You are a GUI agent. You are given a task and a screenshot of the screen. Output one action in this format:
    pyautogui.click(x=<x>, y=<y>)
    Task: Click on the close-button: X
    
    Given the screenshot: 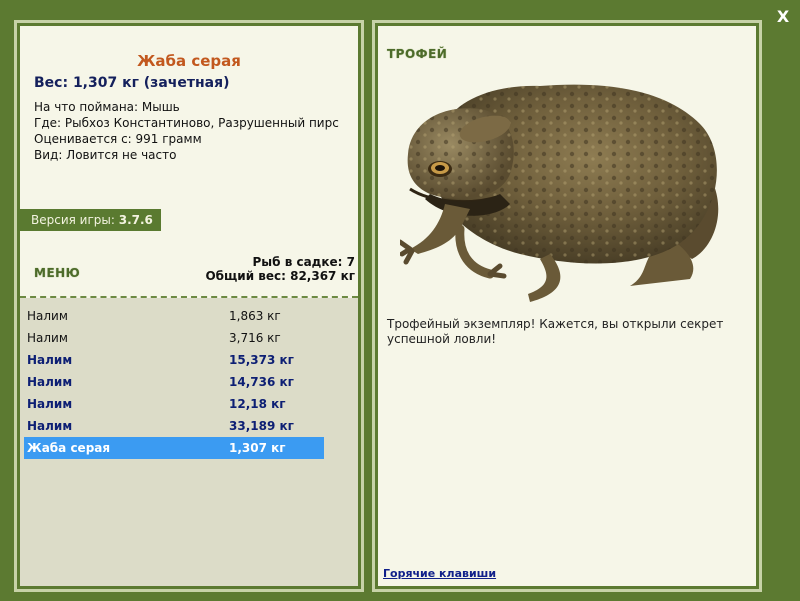 What is the action you would take?
    pyautogui.click(x=783, y=17)
    